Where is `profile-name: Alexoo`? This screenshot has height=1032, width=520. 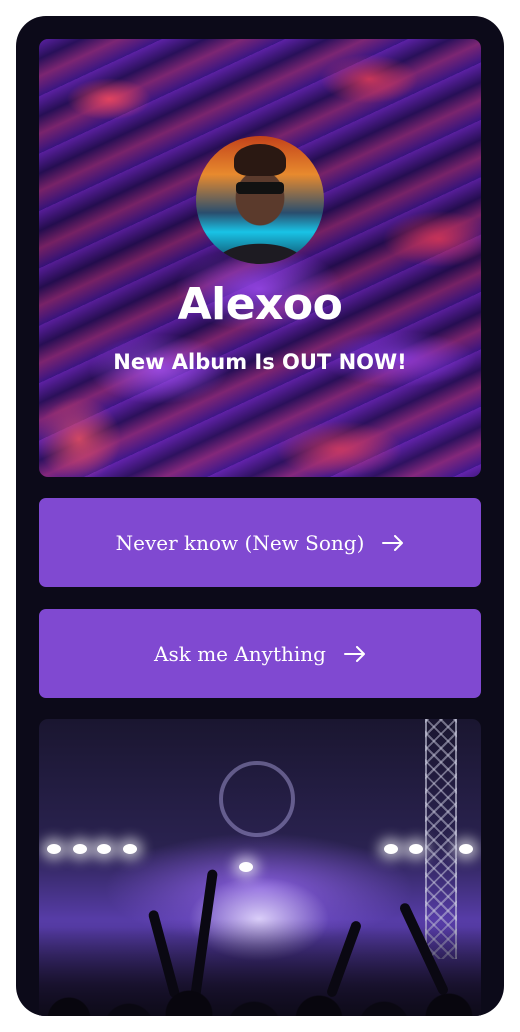 profile-name: Alexoo is located at coordinates (260, 304).